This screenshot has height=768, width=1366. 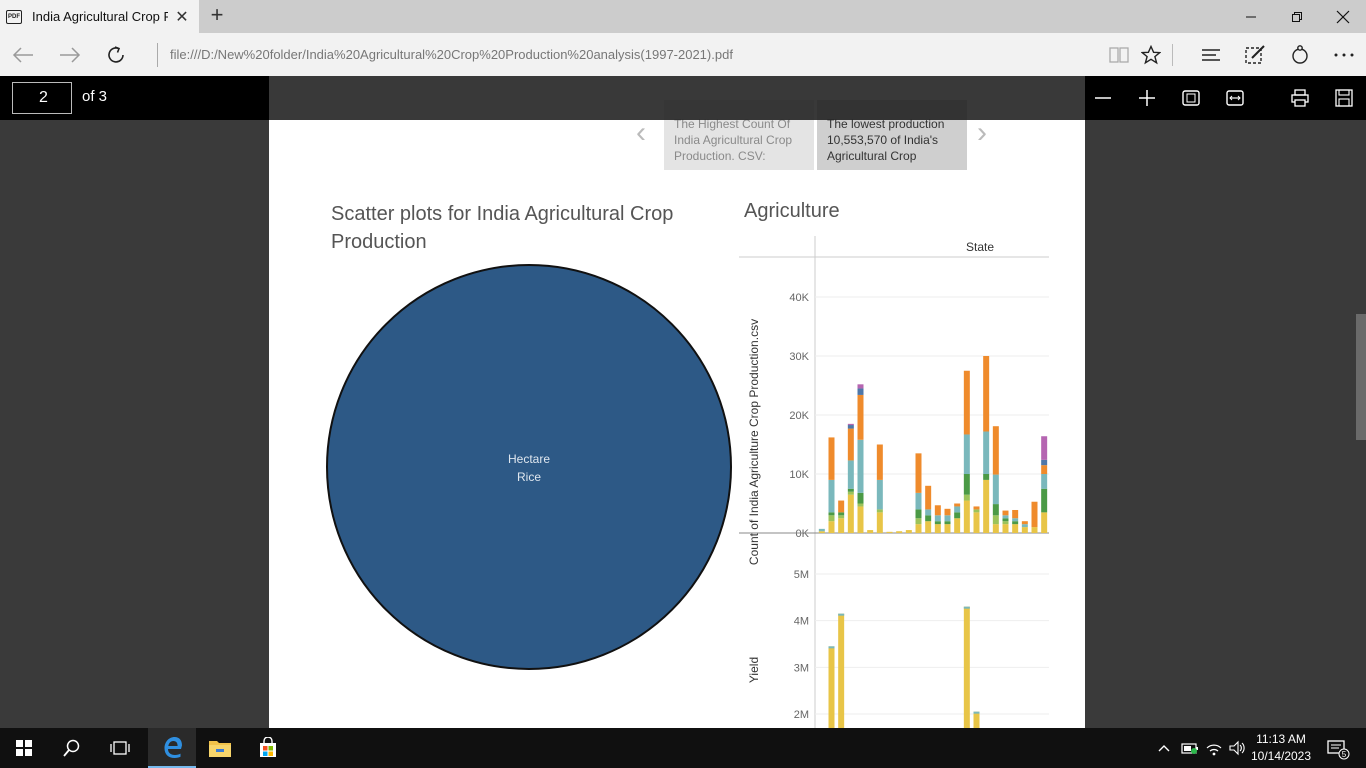 I want to click on refresh-icon, so click(x=116, y=54).